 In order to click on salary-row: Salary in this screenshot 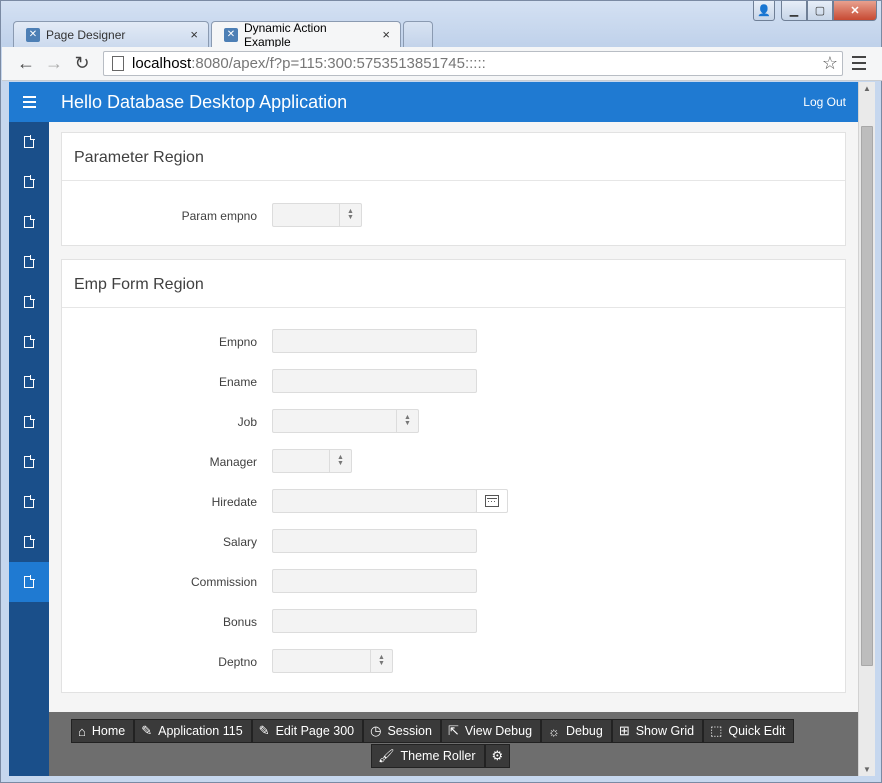, I will do `click(454, 542)`.